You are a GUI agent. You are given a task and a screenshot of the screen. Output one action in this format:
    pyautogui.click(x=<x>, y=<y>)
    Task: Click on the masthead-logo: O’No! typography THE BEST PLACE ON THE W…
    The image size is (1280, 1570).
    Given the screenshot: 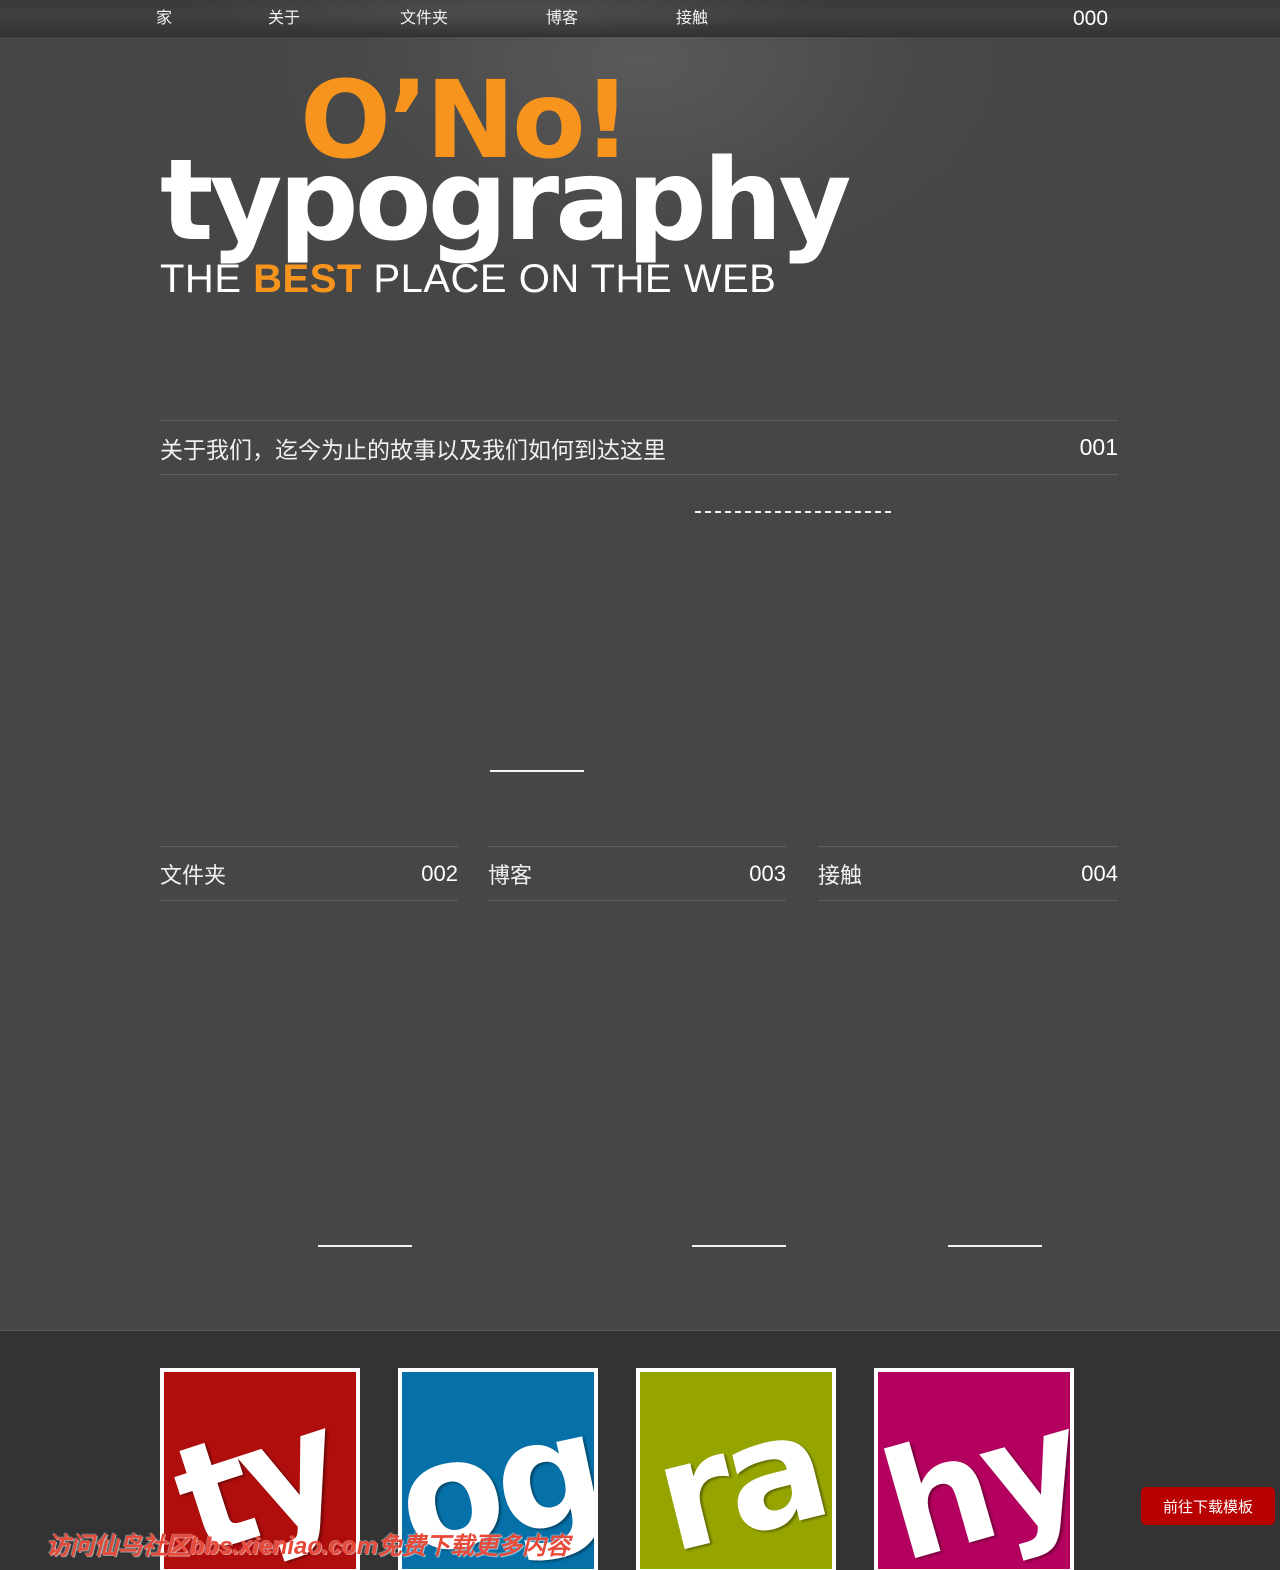 What is the action you would take?
    pyautogui.click(x=540, y=184)
    